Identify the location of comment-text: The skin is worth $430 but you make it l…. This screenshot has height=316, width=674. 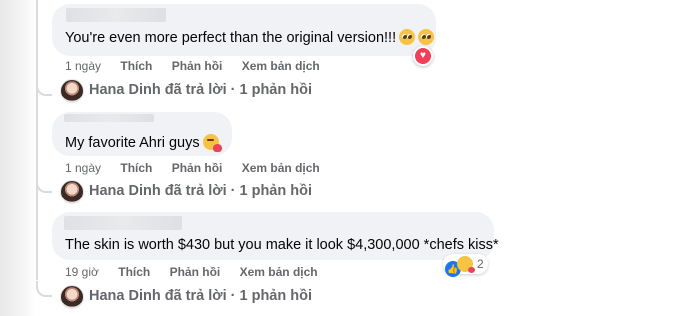
(282, 245).